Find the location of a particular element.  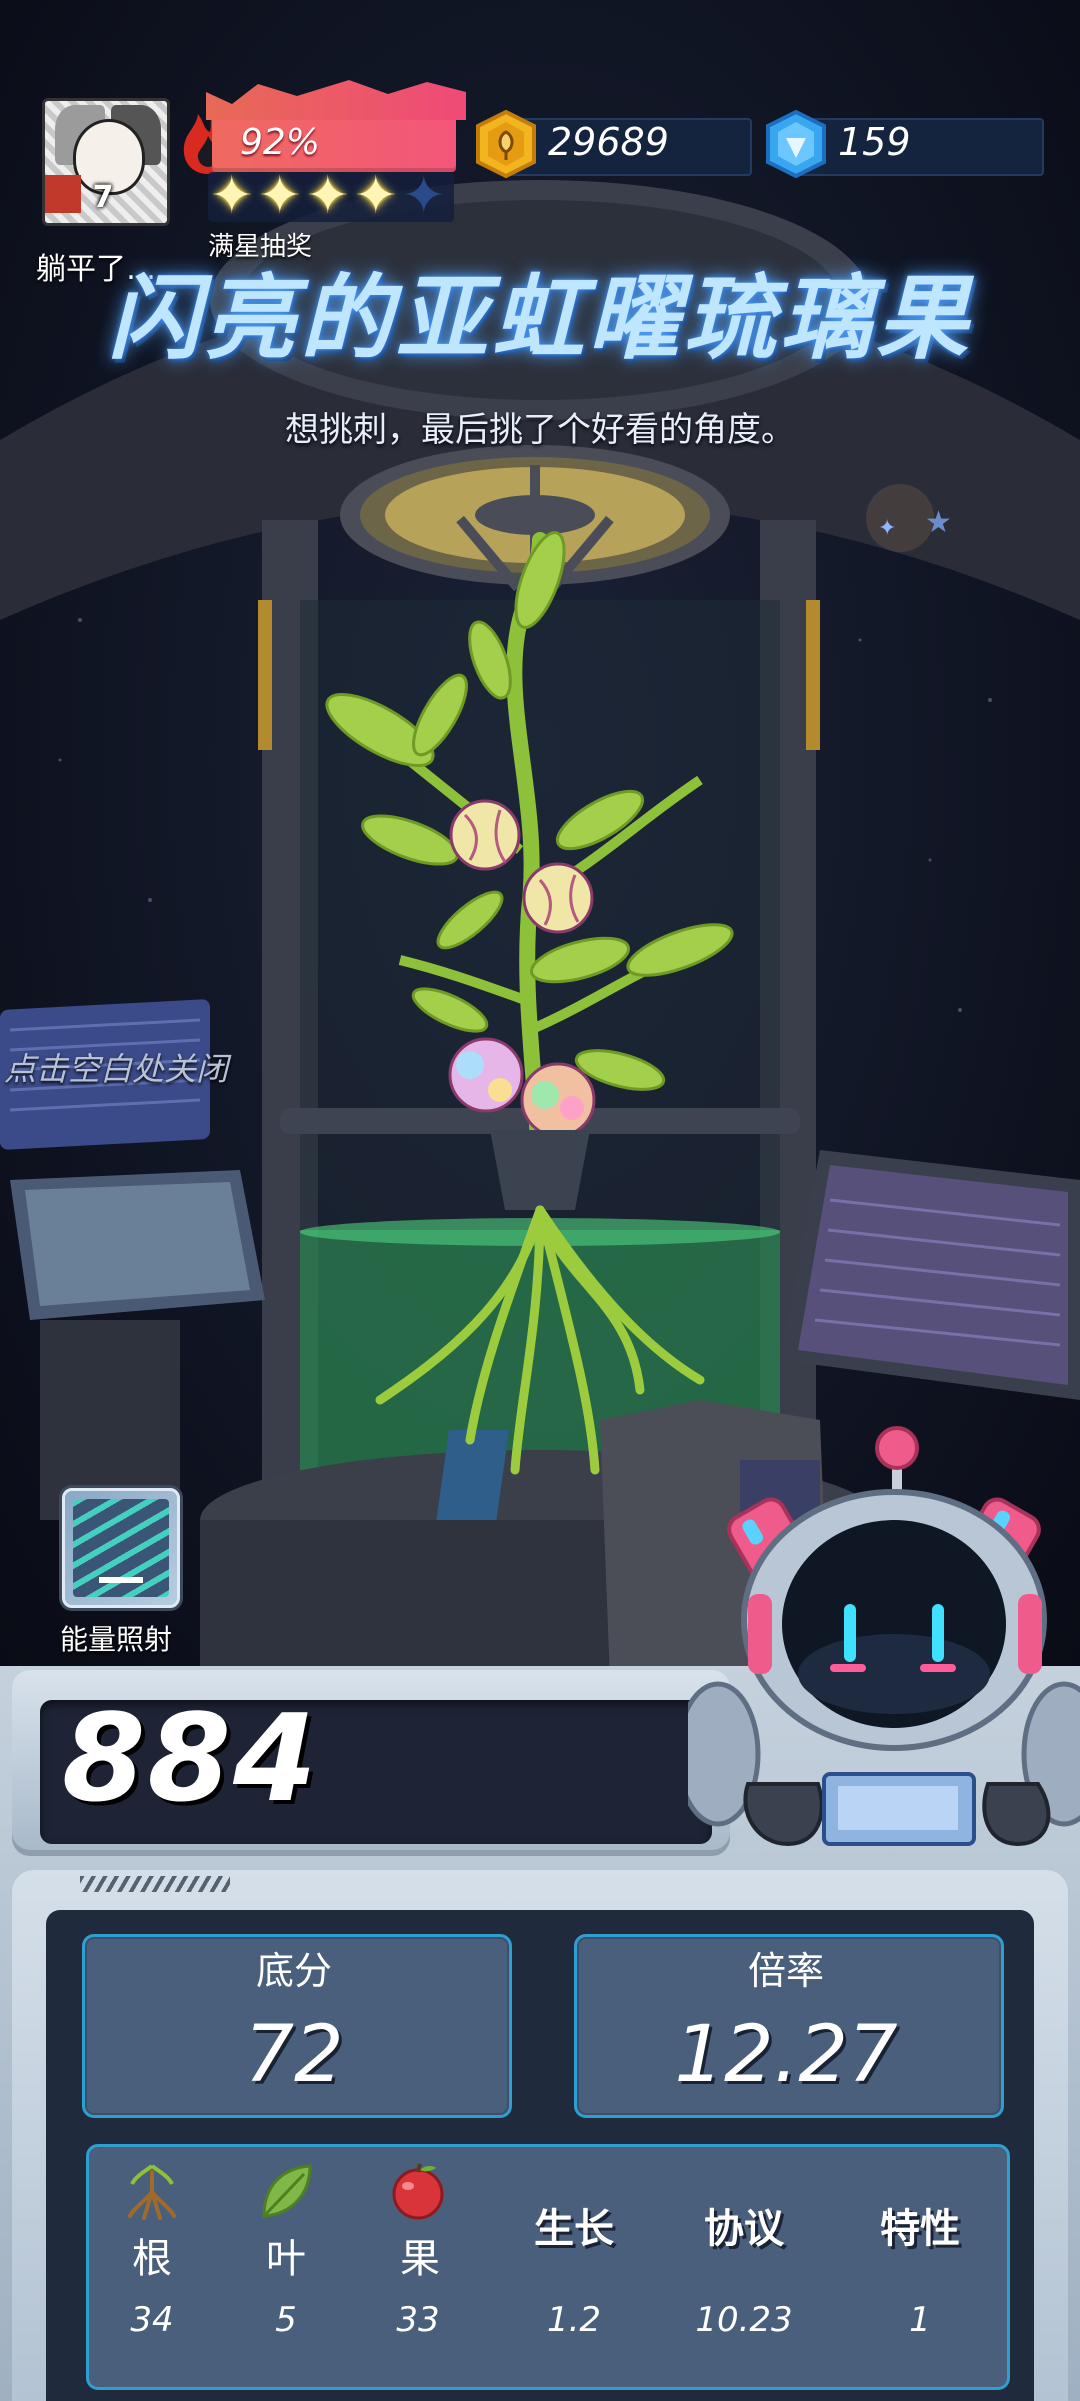

fruit-icon is located at coordinates (418, 2191).